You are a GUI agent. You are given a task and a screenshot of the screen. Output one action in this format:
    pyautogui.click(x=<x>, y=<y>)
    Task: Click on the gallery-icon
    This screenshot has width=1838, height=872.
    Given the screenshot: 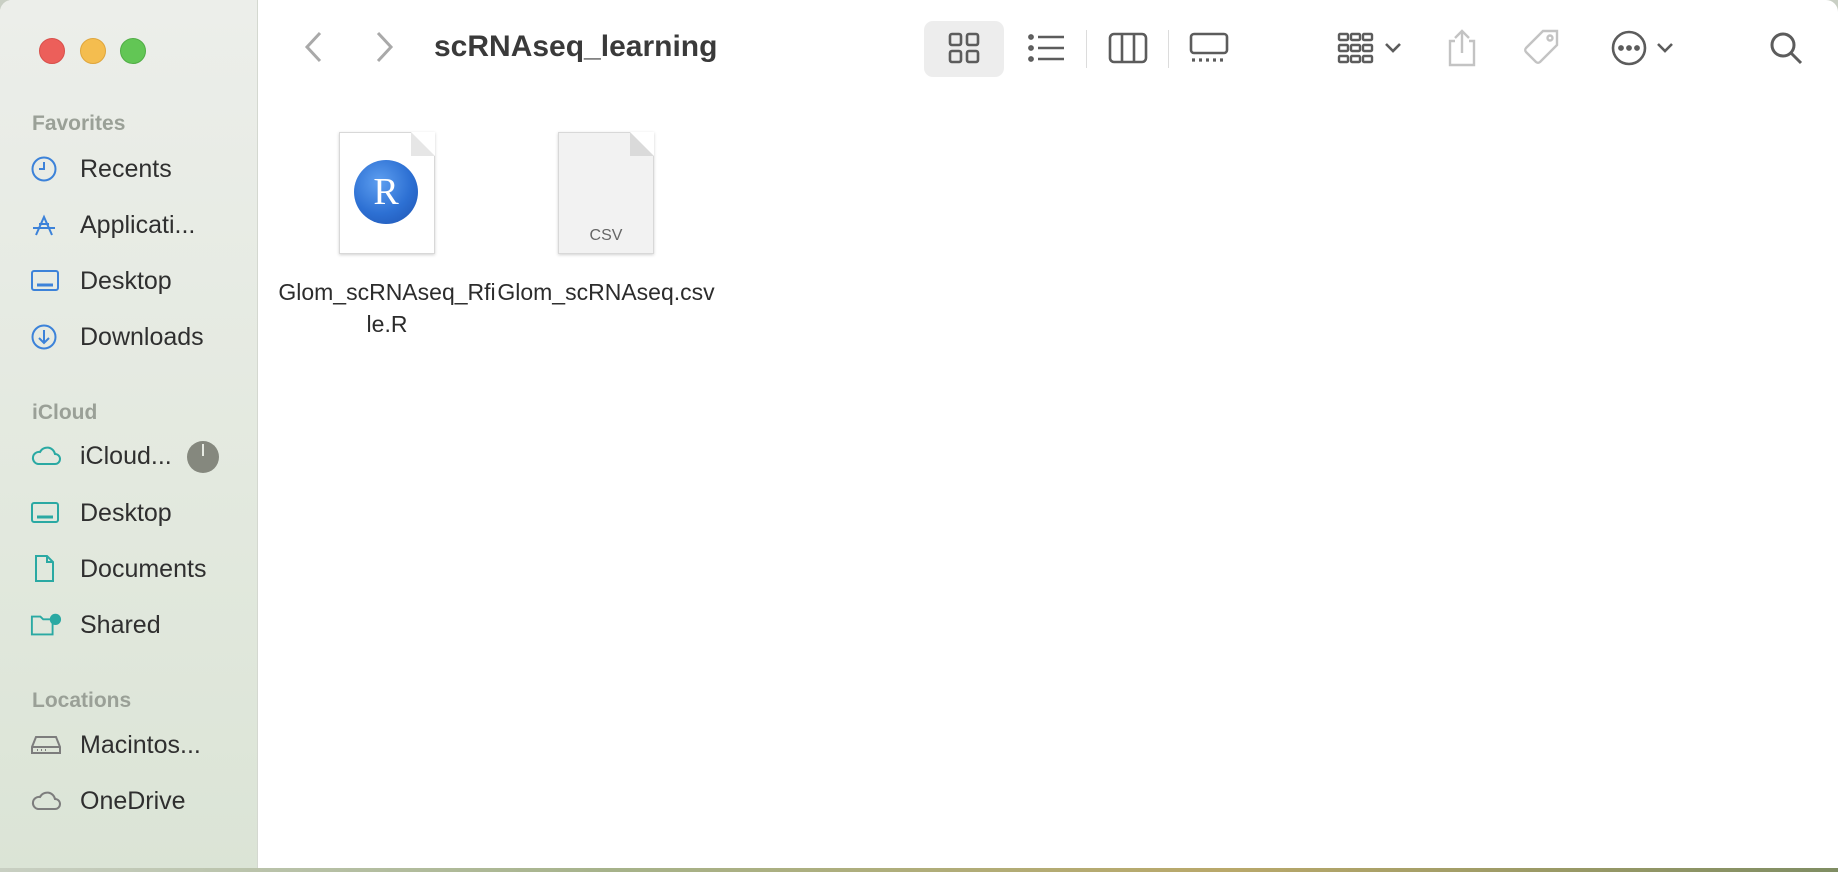 What is the action you would take?
    pyautogui.click(x=1209, y=50)
    